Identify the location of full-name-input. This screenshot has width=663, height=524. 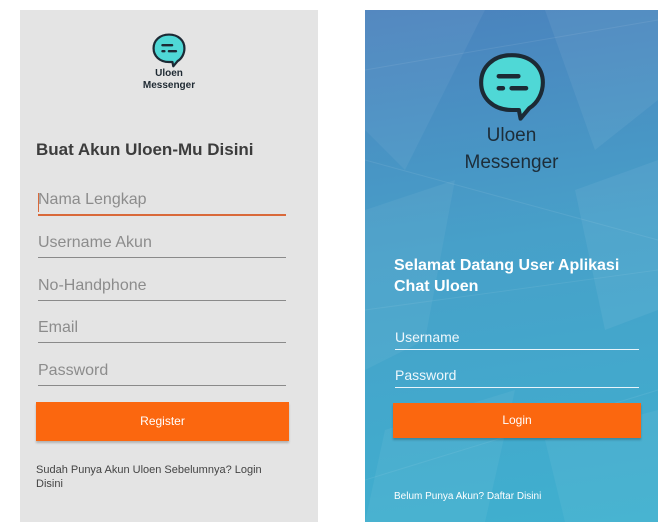
(162, 200).